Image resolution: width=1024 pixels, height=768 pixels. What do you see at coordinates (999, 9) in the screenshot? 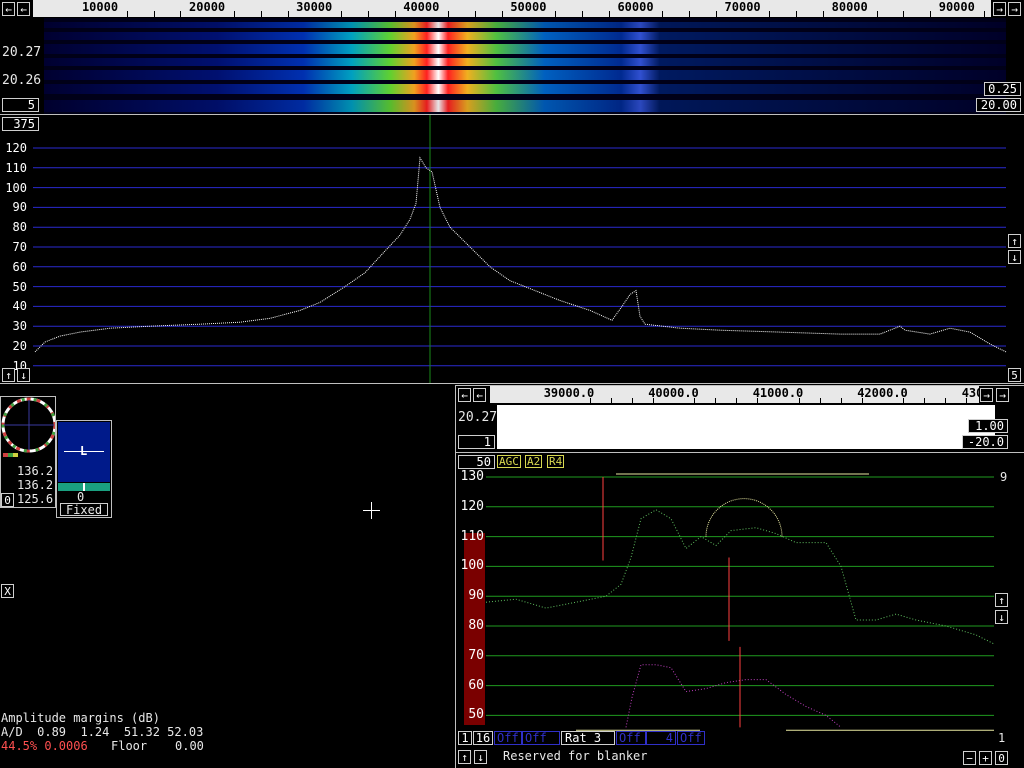
I see `scroll-right-button: →` at bounding box center [999, 9].